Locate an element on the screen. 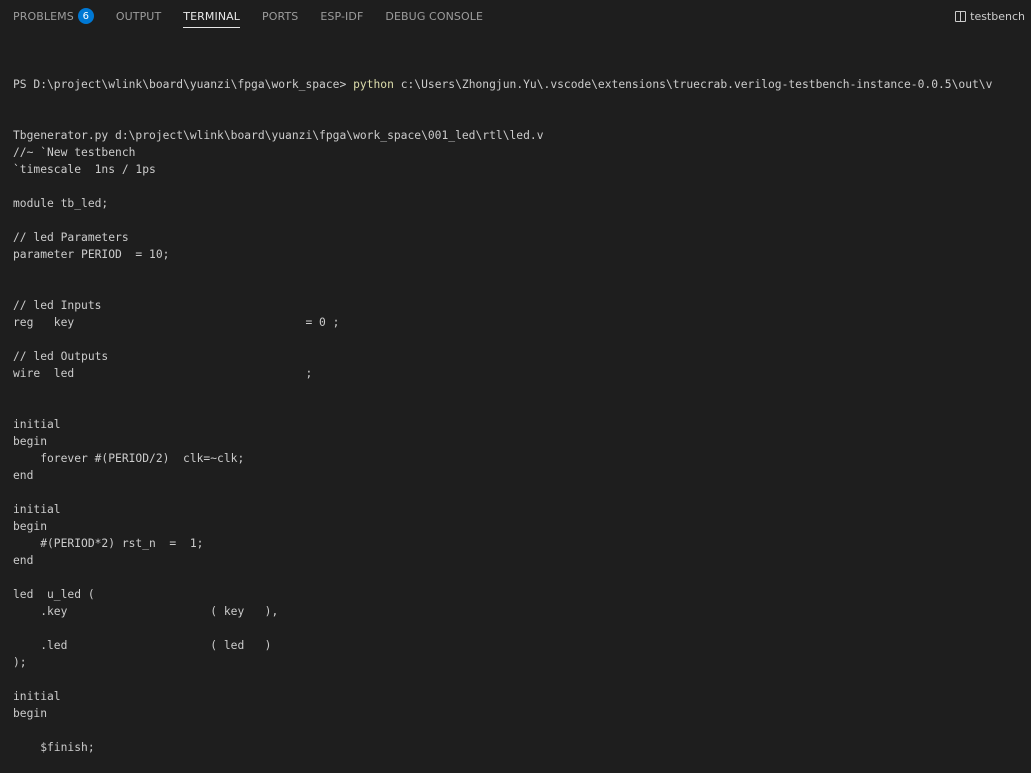 The image size is (1031, 773). terminal-line: #(PERIOD*2) rst_n = 1; is located at coordinates (108, 543).